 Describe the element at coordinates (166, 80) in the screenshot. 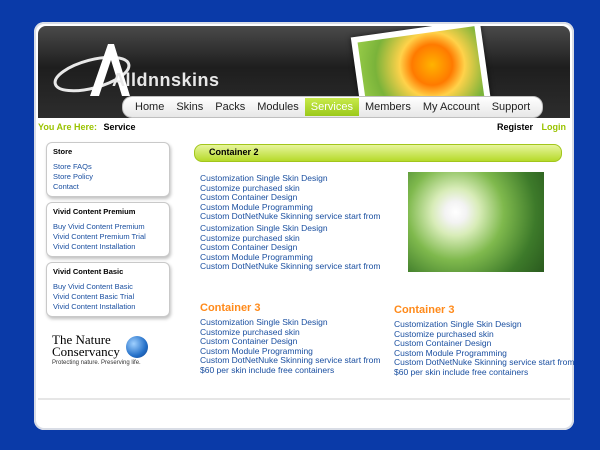

I see `logo-text: Alldnnskins` at that location.